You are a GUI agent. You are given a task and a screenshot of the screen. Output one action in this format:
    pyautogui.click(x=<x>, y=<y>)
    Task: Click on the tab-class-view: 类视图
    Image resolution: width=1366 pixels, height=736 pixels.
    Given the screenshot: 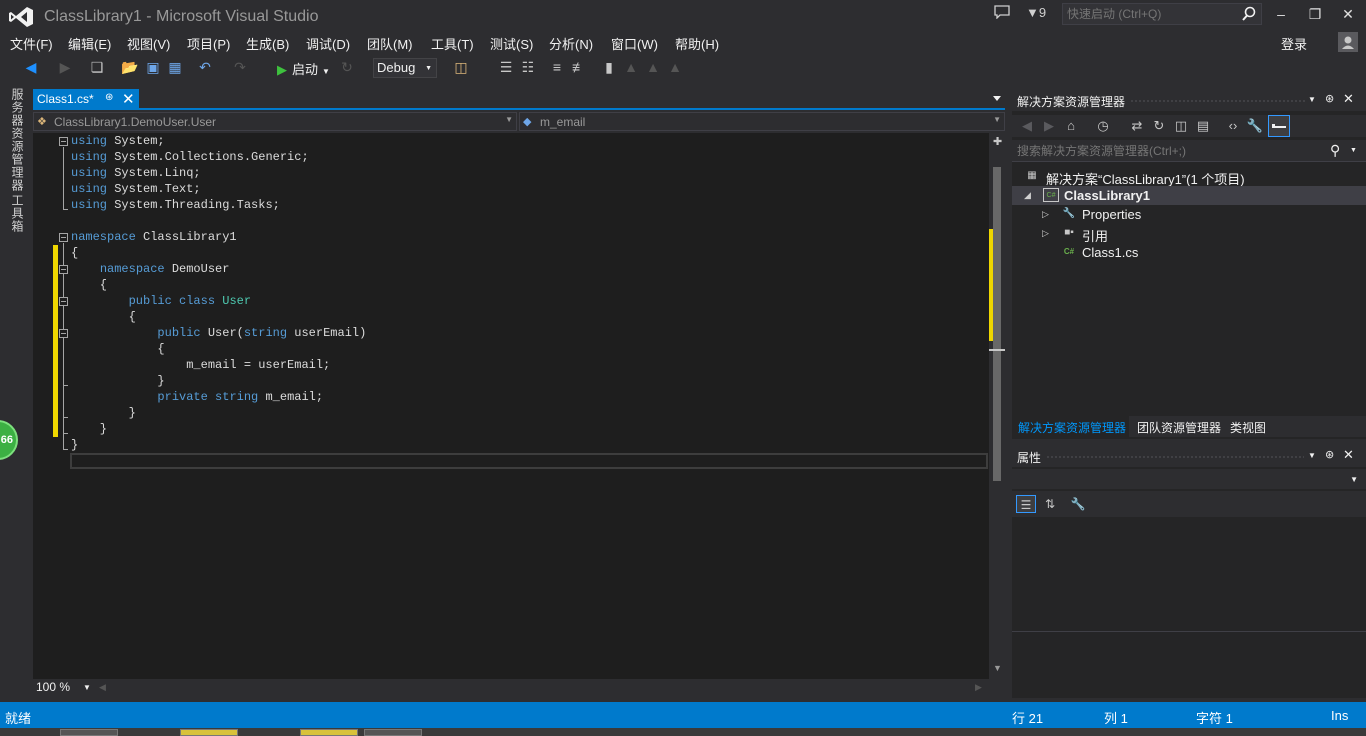 What is the action you would take?
    pyautogui.click(x=1248, y=427)
    